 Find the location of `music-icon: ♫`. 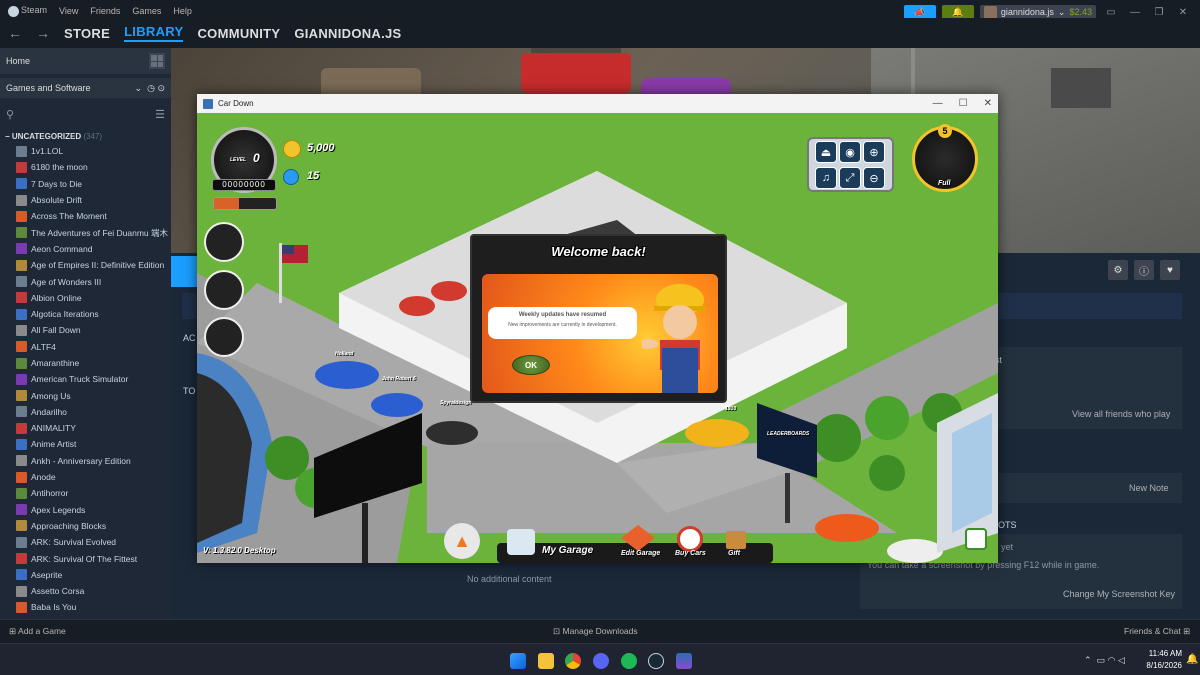

music-icon: ♫ is located at coordinates (826, 178).